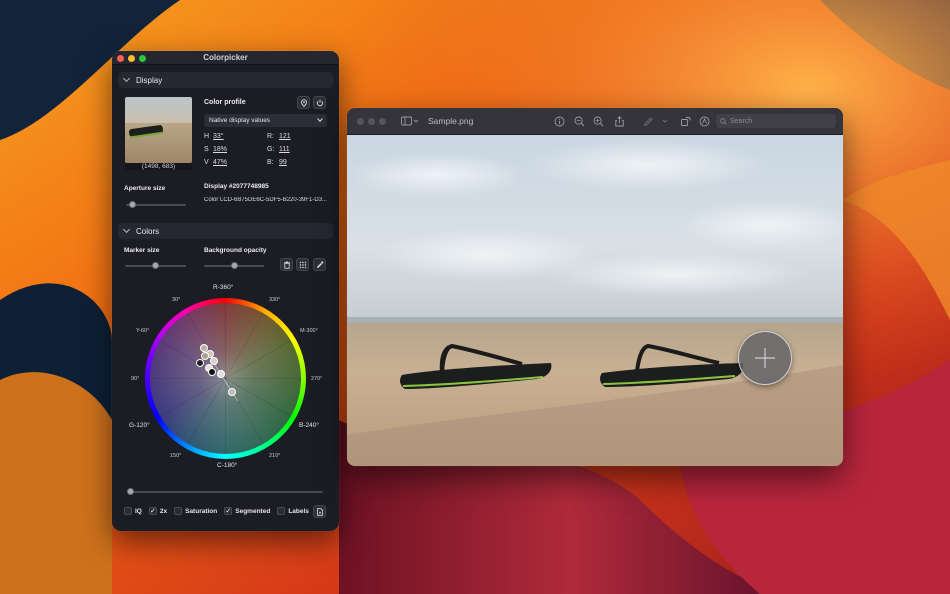  Describe the element at coordinates (228, 511) in the screenshot. I see `segmented-checkbox: ✓` at that location.